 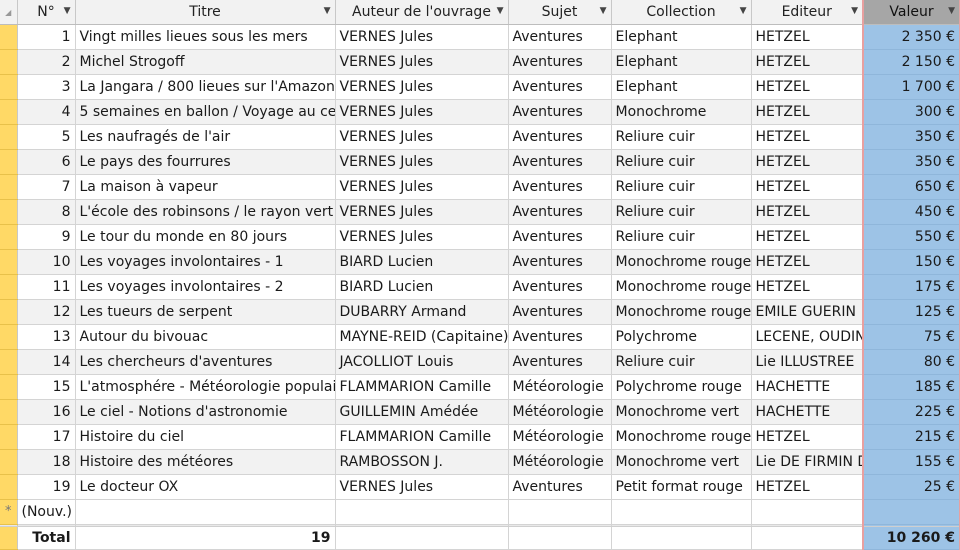 What do you see at coordinates (46, 37) in the screenshot?
I see `cell-no: 1` at bounding box center [46, 37].